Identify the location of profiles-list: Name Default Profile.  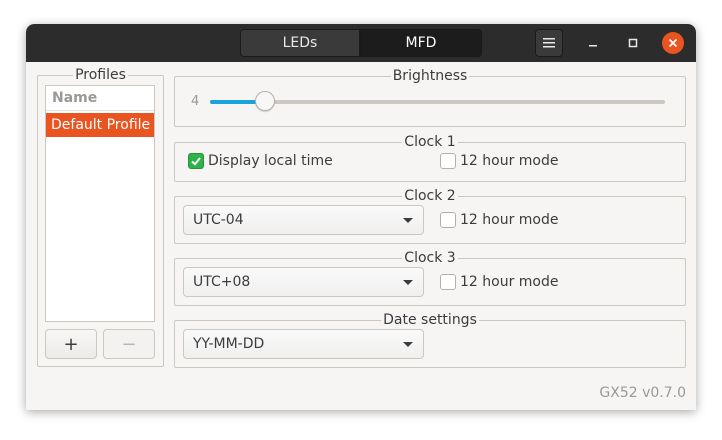
(100, 203).